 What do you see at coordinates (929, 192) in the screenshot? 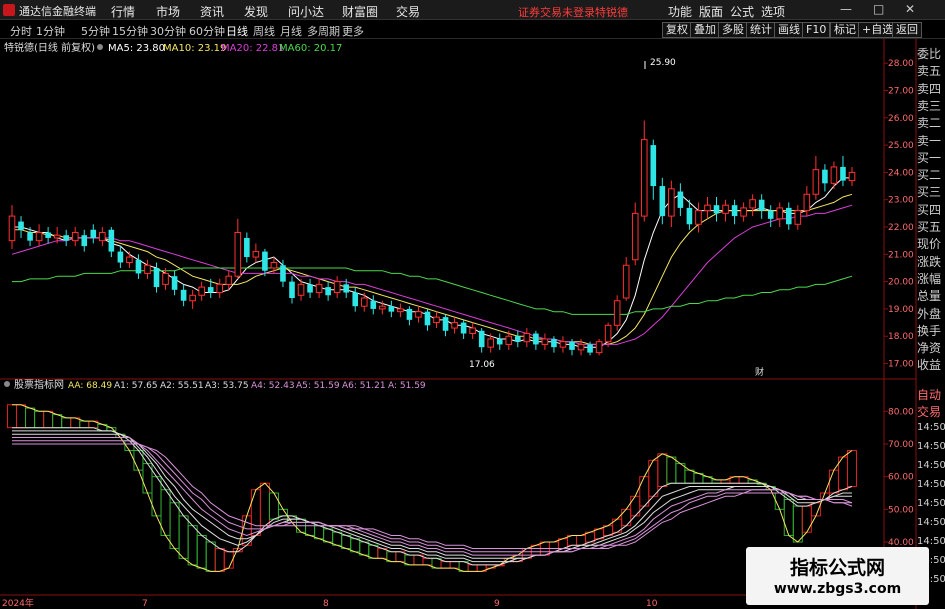
I see `side-panel-row: 买三` at bounding box center [929, 192].